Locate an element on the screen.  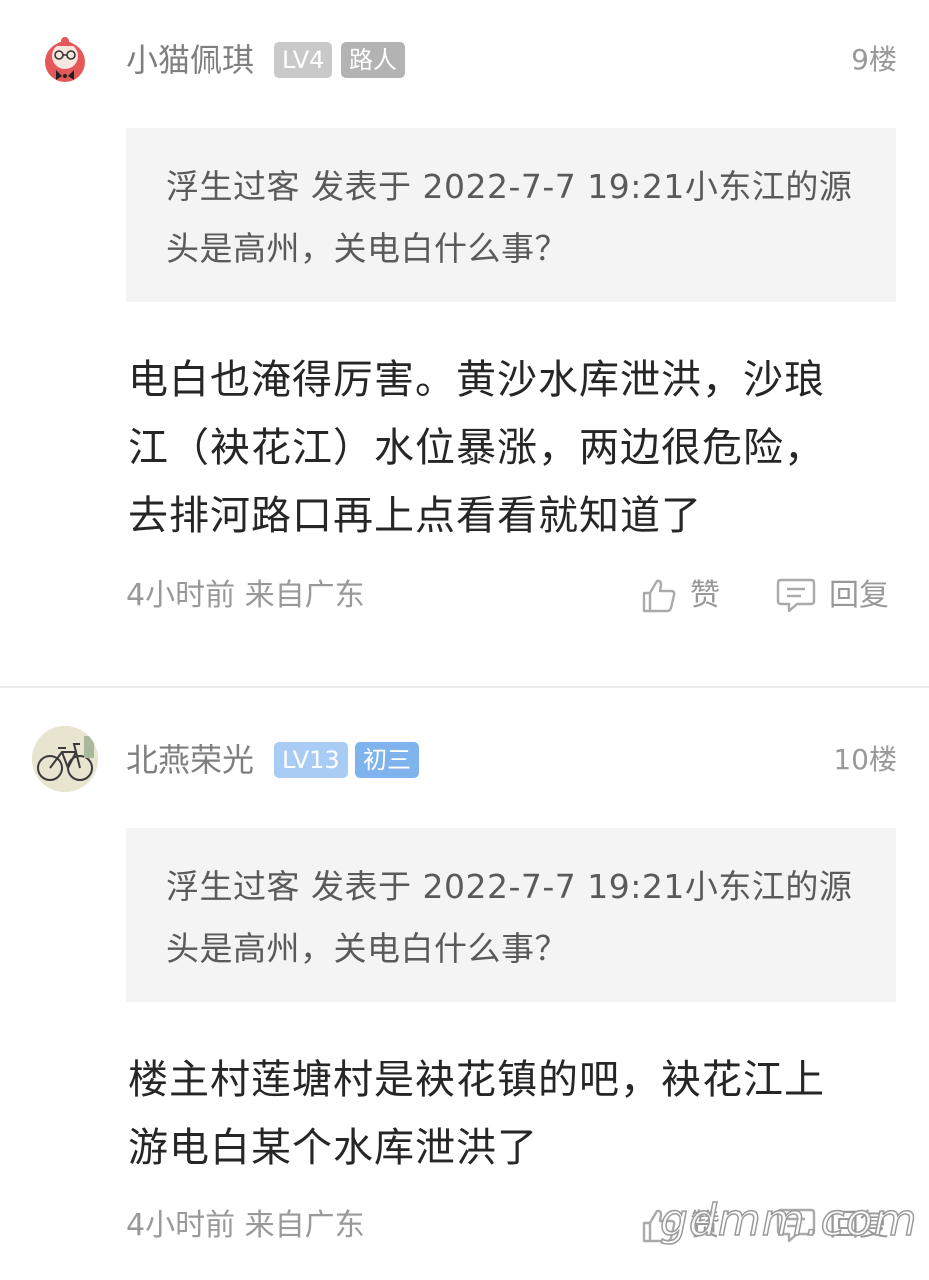
username: 小猫佩琪 is located at coordinates (190, 60).